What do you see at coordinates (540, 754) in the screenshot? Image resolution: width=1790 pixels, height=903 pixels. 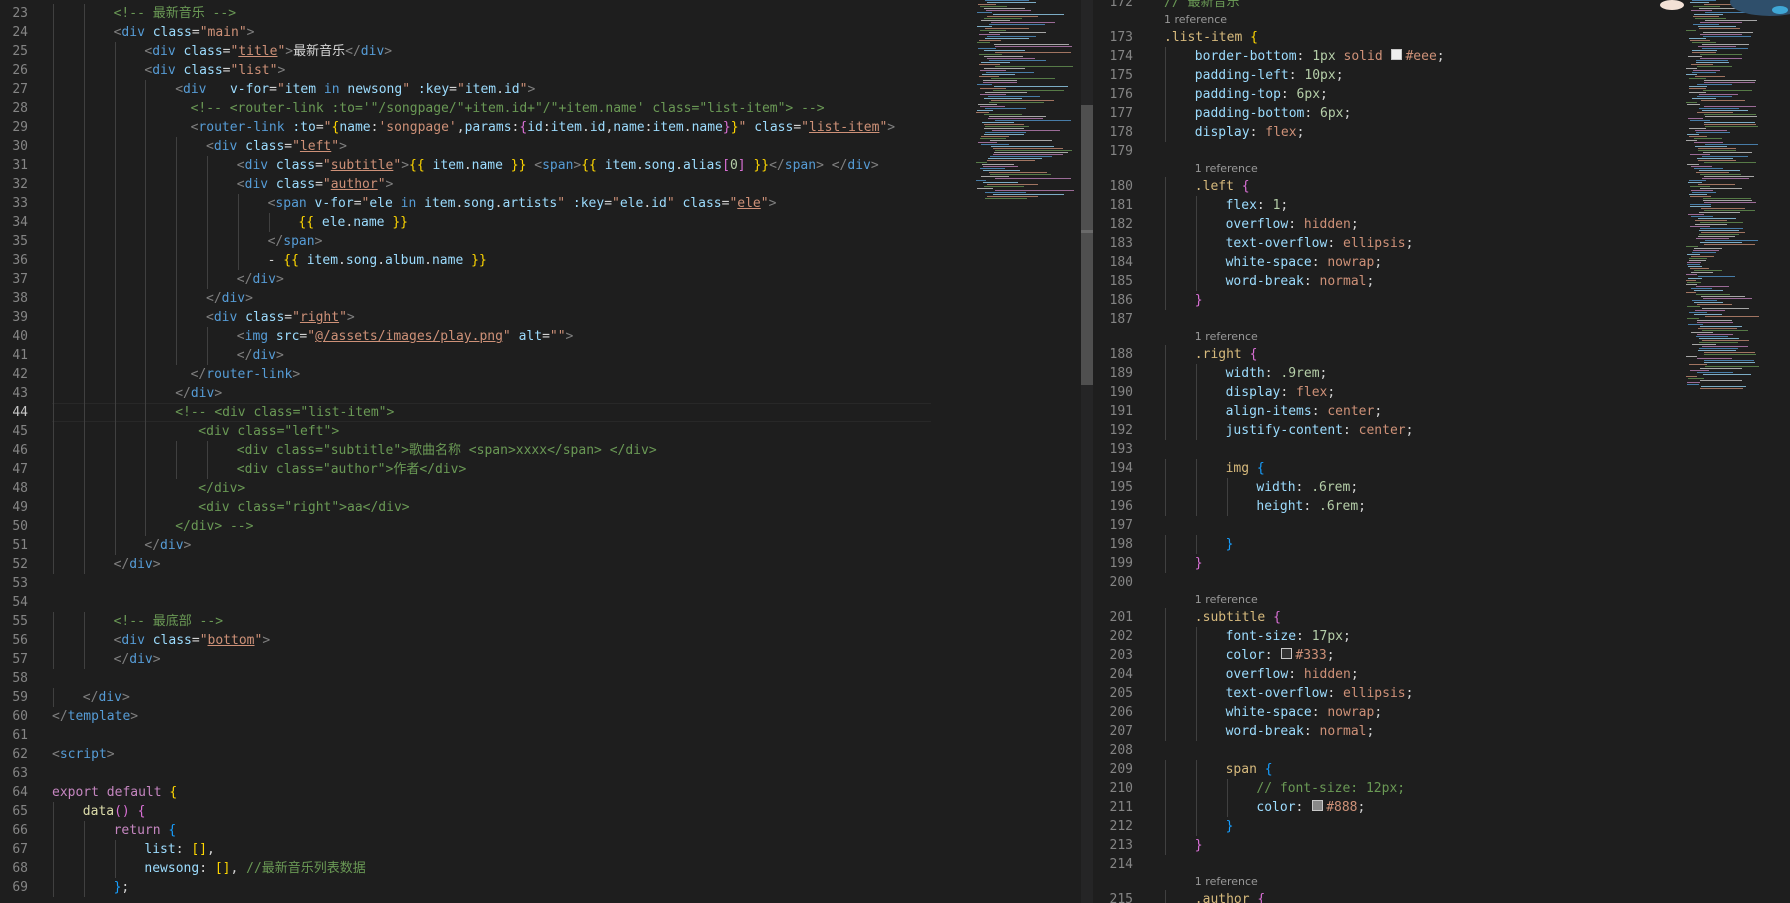 I see `code-line: 62 <script>` at bounding box center [540, 754].